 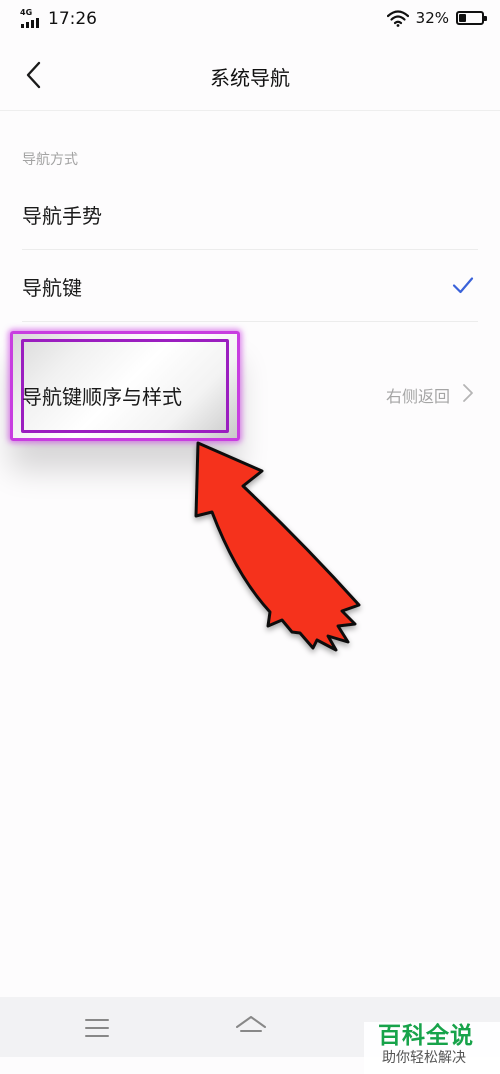 What do you see at coordinates (424, 1058) in the screenshot?
I see `watermark-subtitle: 助你轻松解决` at bounding box center [424, 1058].